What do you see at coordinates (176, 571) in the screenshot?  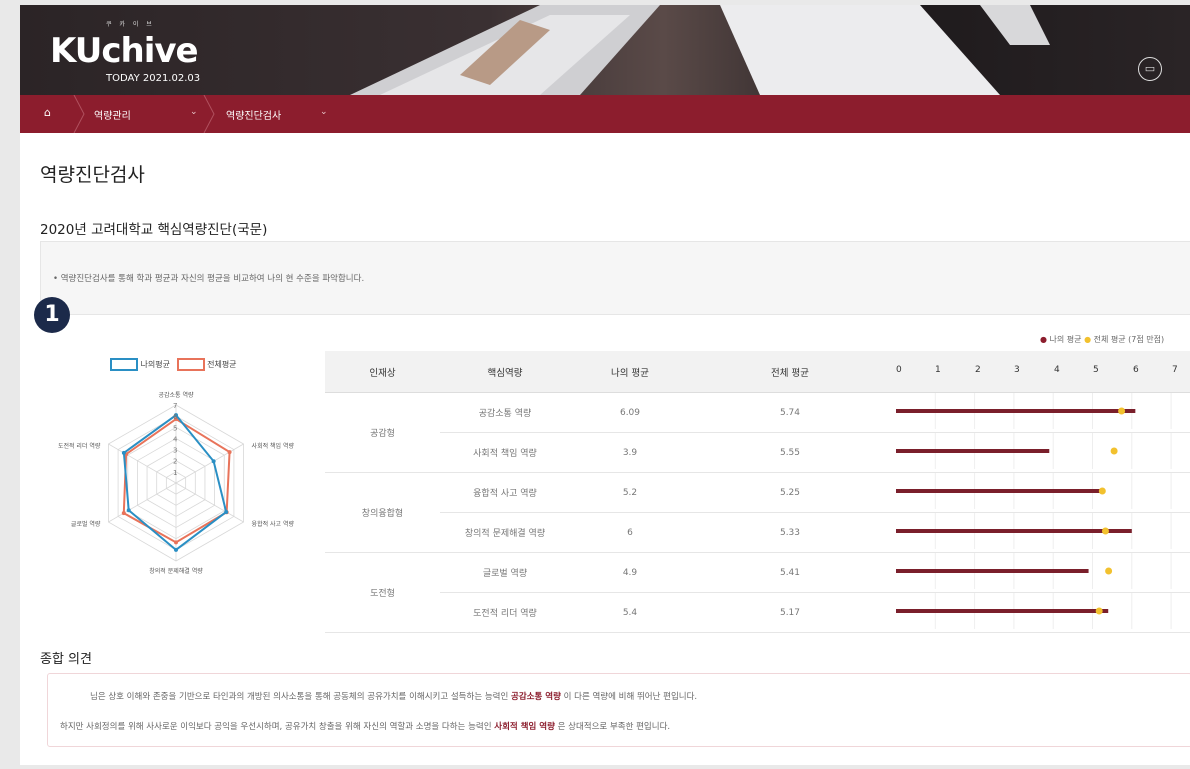 I see `radar-axis-label: 창의적 문제해결 역량` at bounding box center [176, 571].